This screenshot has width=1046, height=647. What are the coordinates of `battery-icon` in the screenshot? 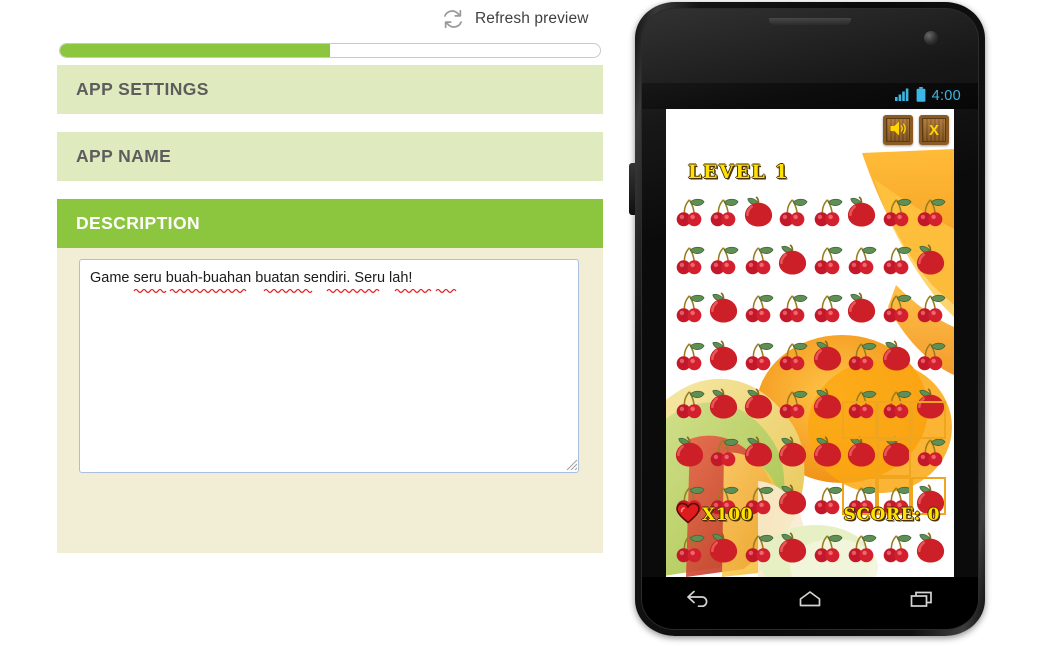 It's located at (921, 96).